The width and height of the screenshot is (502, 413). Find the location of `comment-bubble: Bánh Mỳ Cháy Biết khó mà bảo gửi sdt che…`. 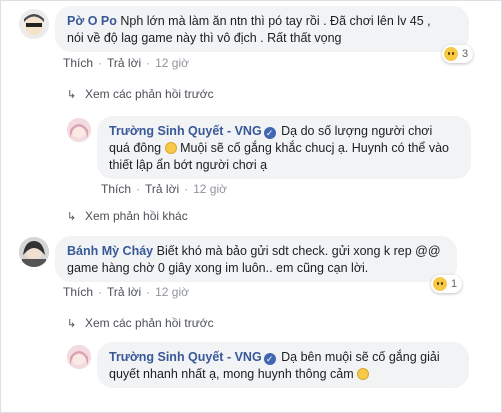

comment-bubble: Bánh Mỳ Cháy Biết khó mà bảo gửi sdt che… is located at coordinates (256, 259).